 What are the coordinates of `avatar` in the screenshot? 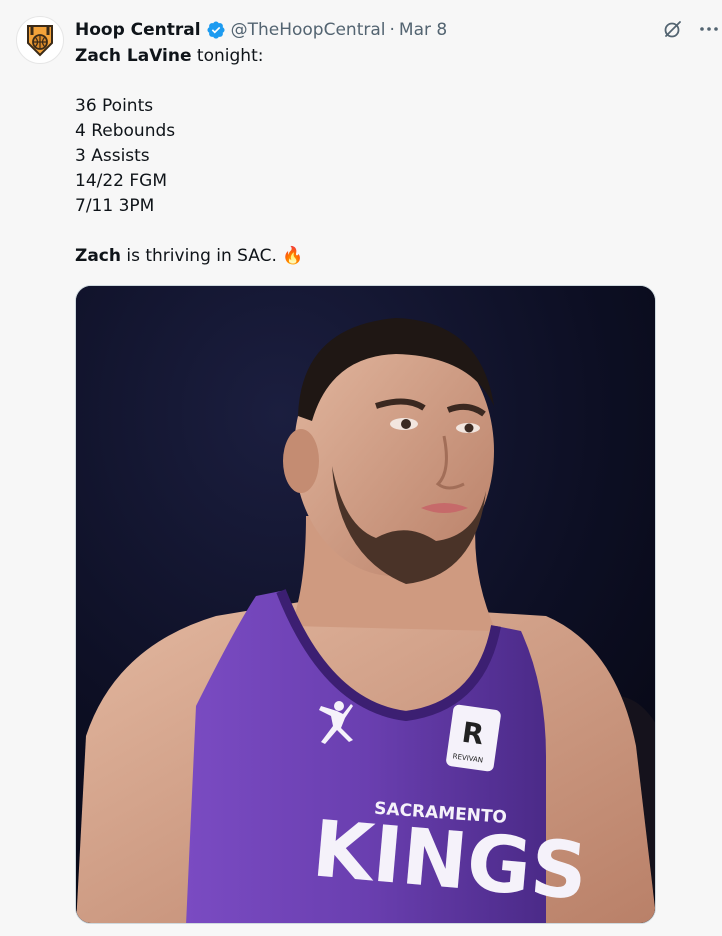 It's located at (40, 40).